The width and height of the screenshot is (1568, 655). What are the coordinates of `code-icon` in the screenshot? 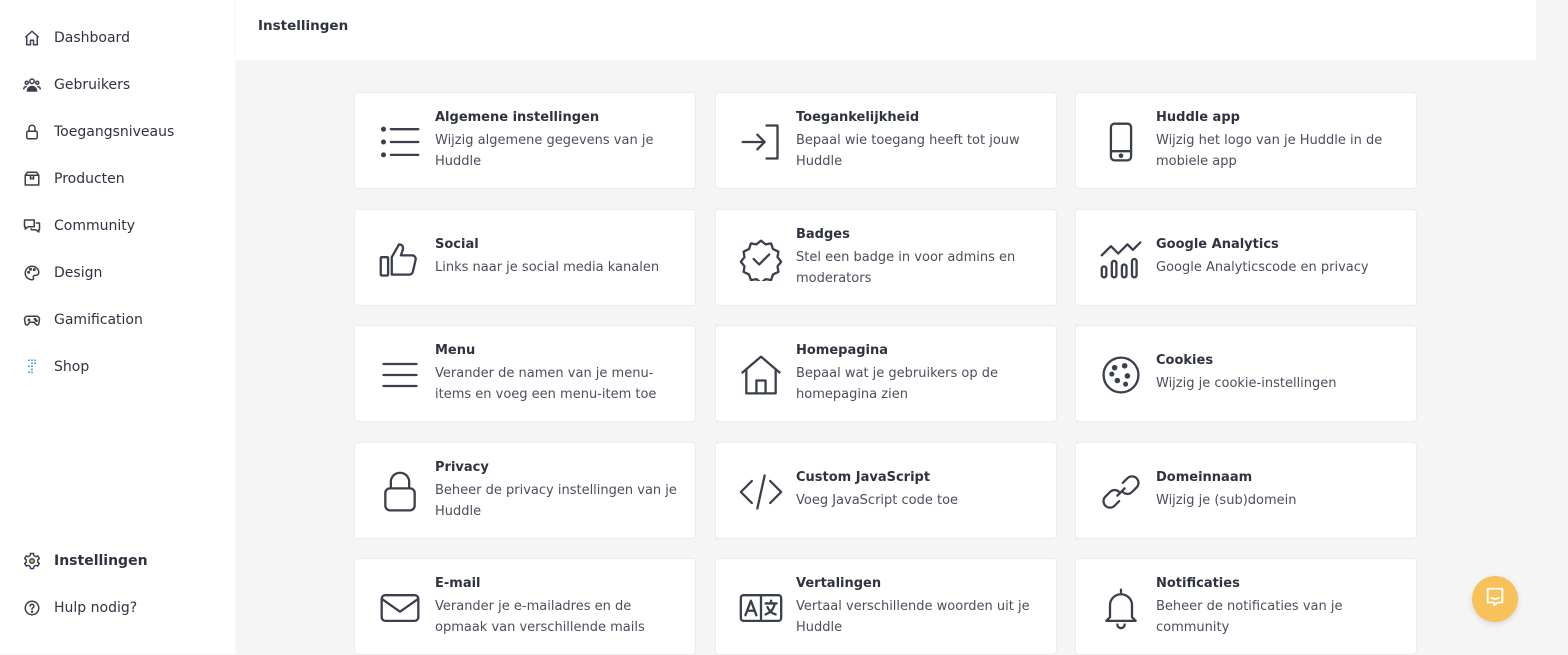 It's located at (761, 492).